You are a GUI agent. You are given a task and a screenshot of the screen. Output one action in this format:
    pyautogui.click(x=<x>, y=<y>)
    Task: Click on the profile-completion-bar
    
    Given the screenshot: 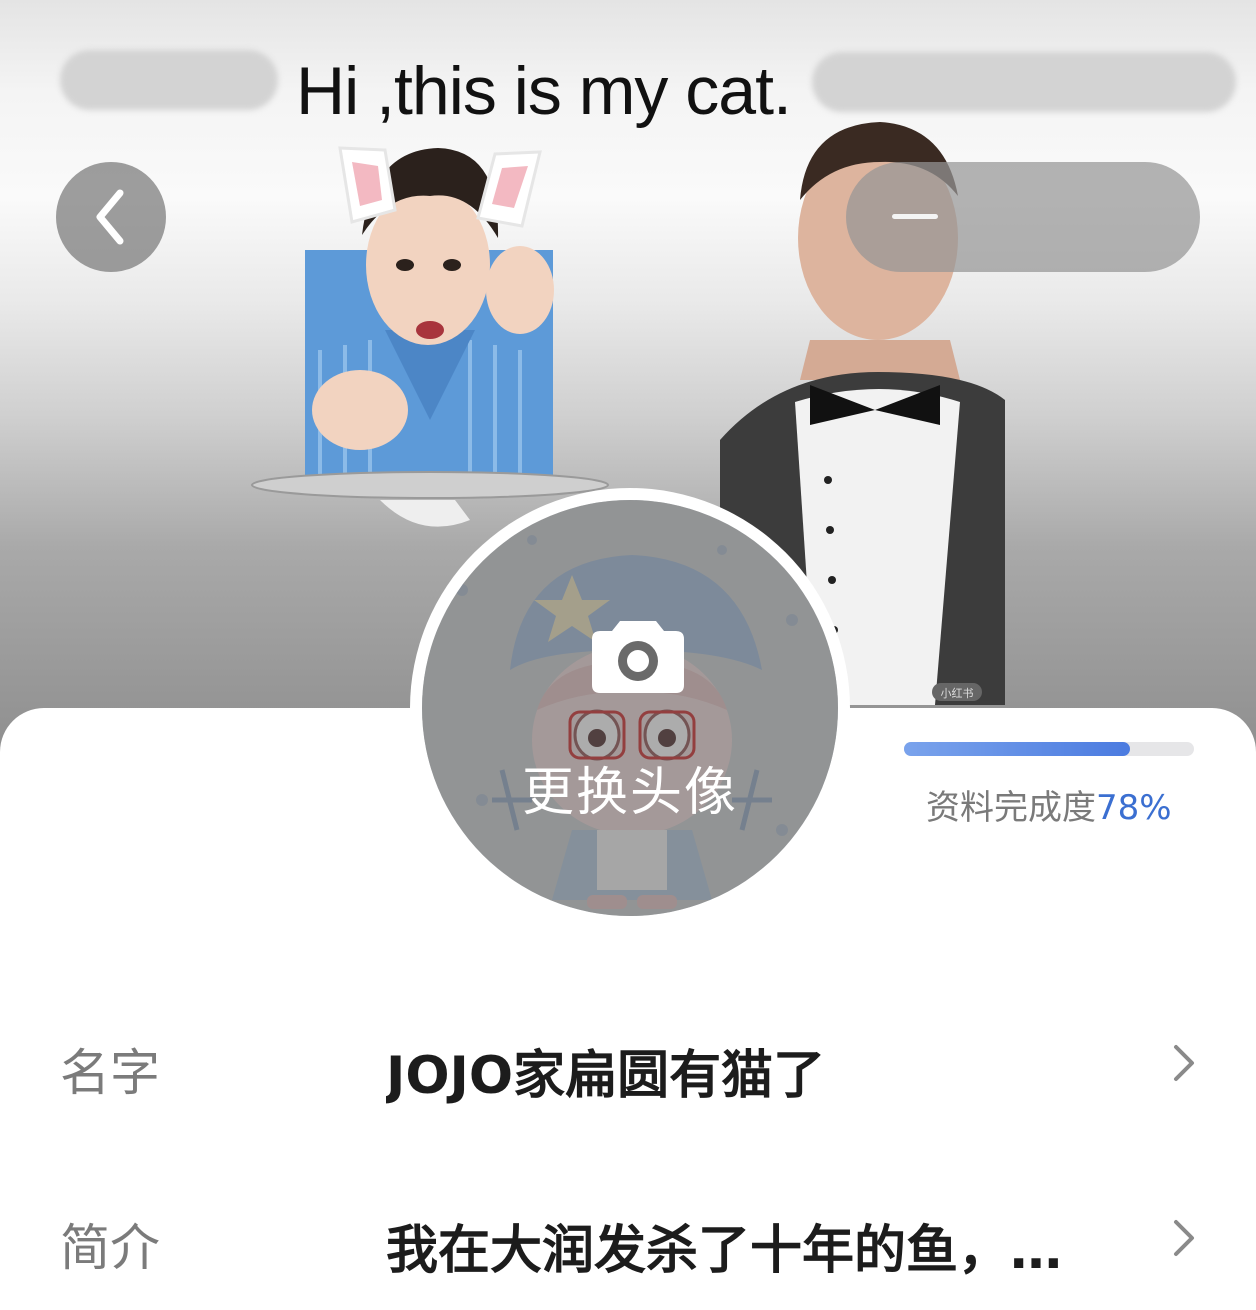 What is the action you would take?
    pyautogui.click(x=1049, y=749)
    